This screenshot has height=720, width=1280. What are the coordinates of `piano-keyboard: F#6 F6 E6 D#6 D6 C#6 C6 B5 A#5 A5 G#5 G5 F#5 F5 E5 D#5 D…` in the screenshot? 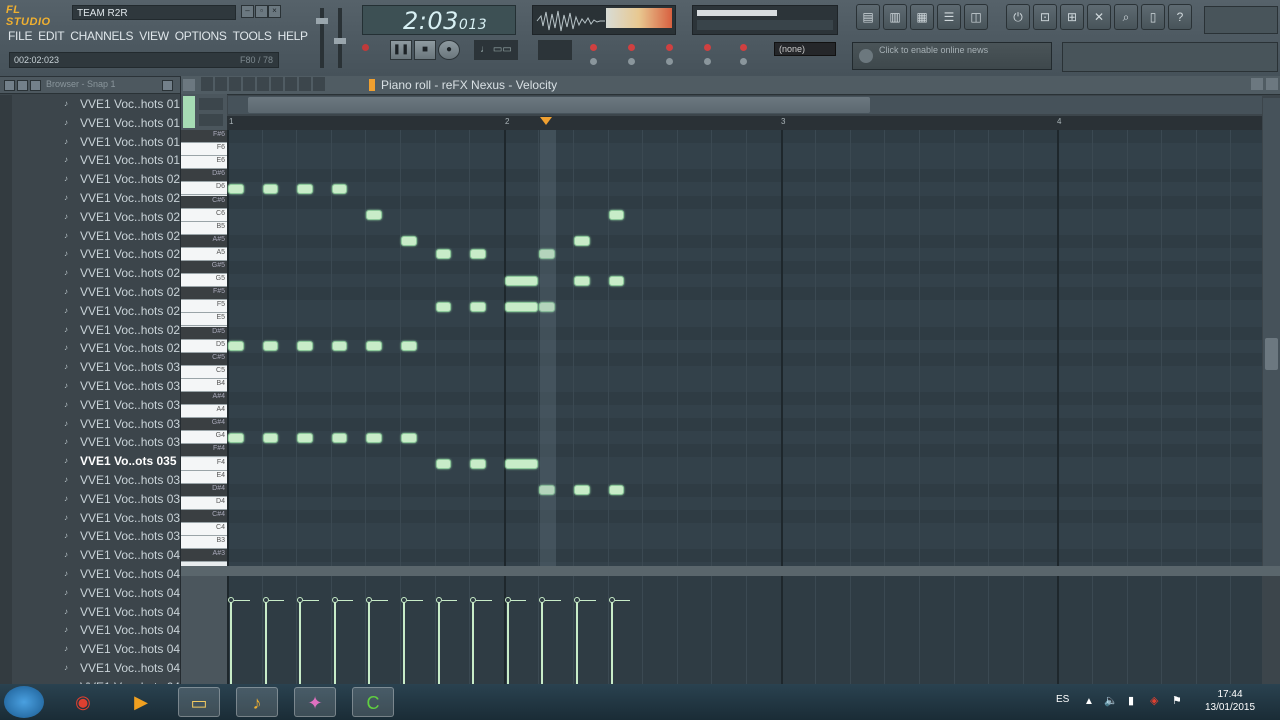 It's located at (204, 348).